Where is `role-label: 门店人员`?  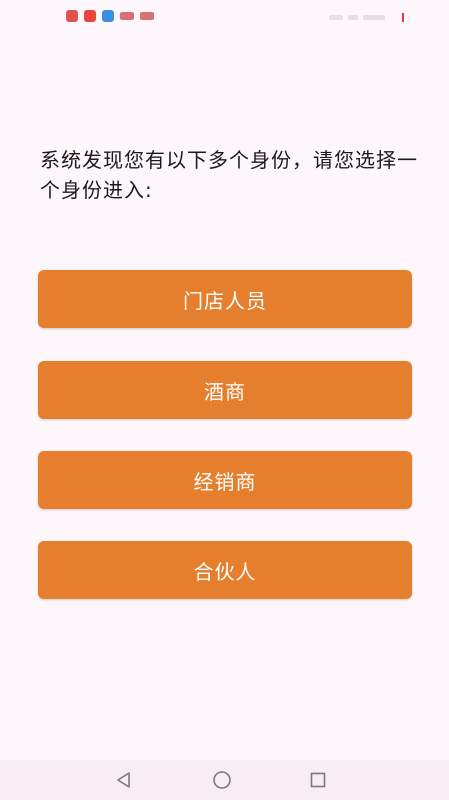 role-label: 门店人员 is located at coordinates (225, 300).